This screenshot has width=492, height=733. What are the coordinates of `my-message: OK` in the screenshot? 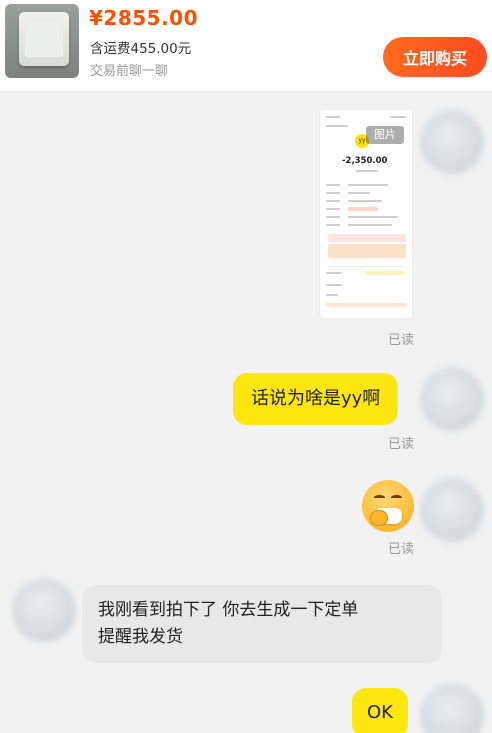 It's located at (380, 710).